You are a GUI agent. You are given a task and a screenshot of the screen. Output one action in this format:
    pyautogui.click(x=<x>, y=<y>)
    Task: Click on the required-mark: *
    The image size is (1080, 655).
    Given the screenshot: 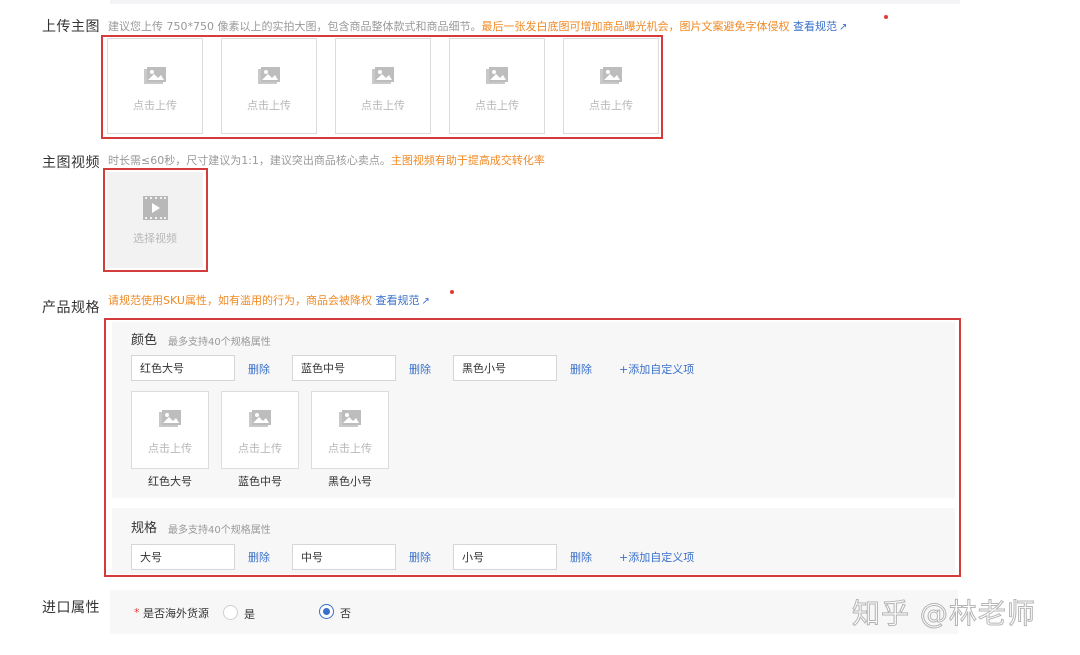 What is the action you would take?
    pyautogui.click(x=137, y=612)
    